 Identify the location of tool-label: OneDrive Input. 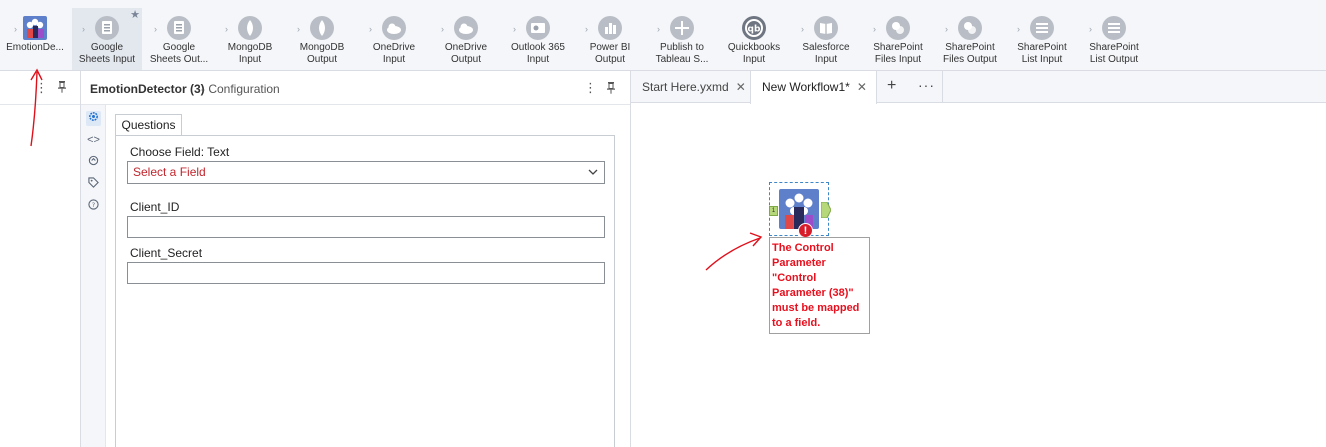
(394, 53).